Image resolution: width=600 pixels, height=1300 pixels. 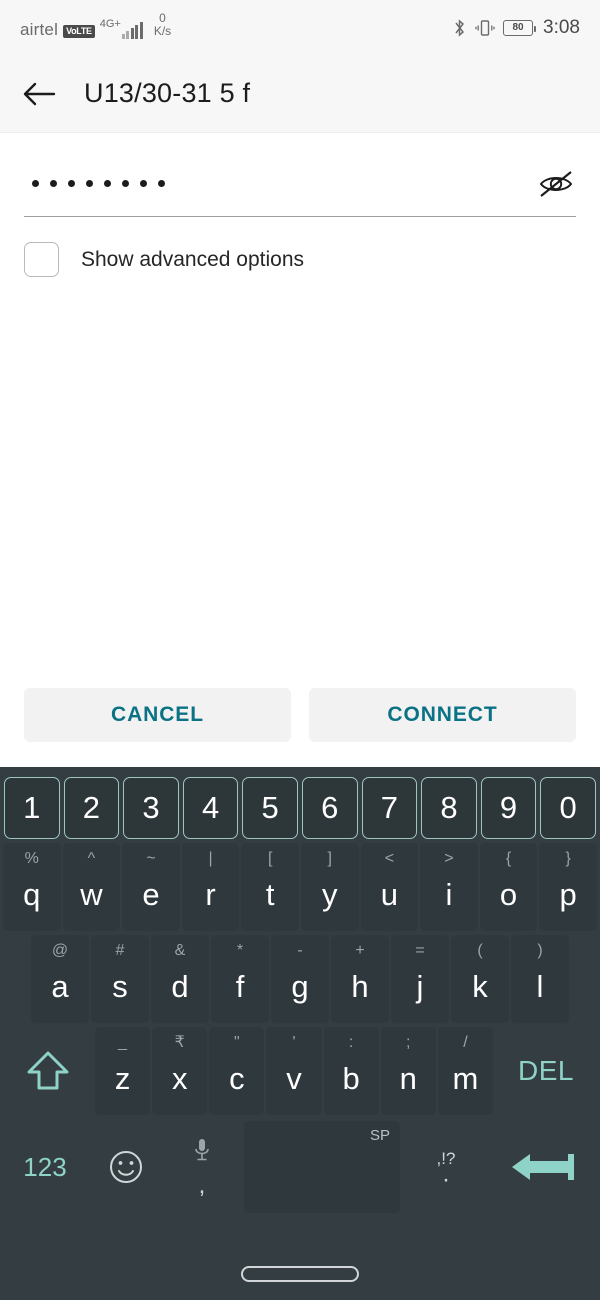 What do you see at coordinates (123, 1042) in the screenshot?
I see `key-z-alt: _` at bounding box center [123, 1042].